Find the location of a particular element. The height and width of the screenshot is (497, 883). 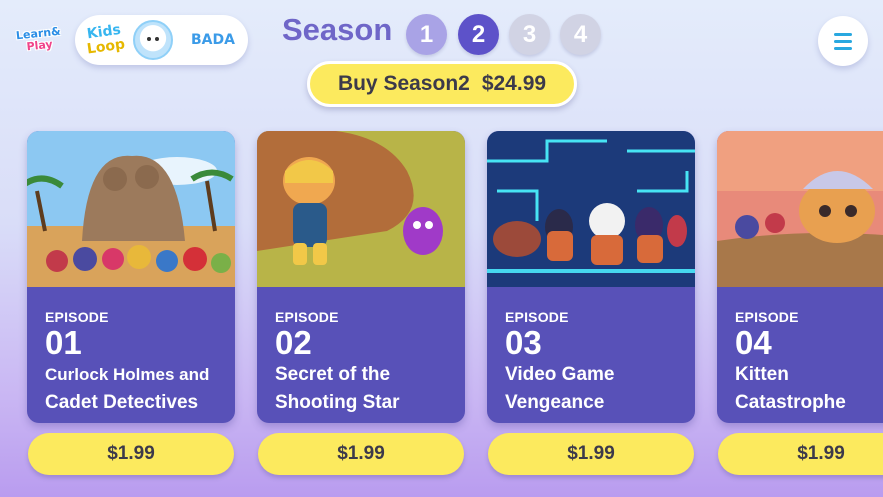

kids-loop-line2: Loop is located at coordinates (105, 47).